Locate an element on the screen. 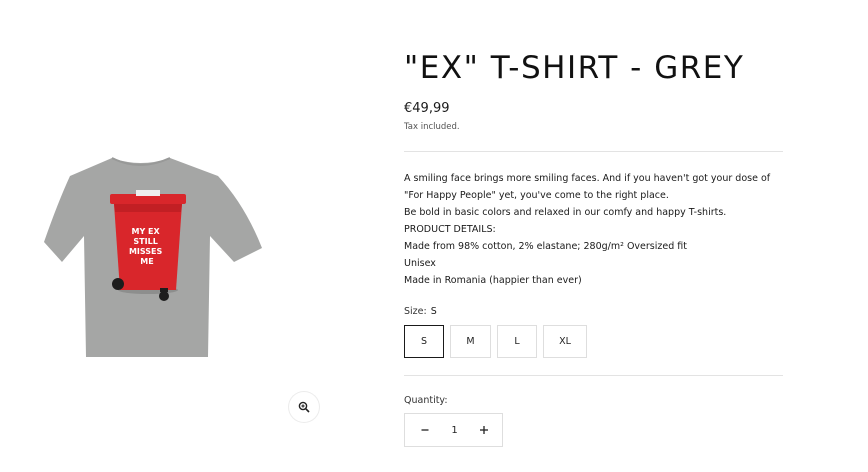  minus-icon is located at coordinates (425, 430).